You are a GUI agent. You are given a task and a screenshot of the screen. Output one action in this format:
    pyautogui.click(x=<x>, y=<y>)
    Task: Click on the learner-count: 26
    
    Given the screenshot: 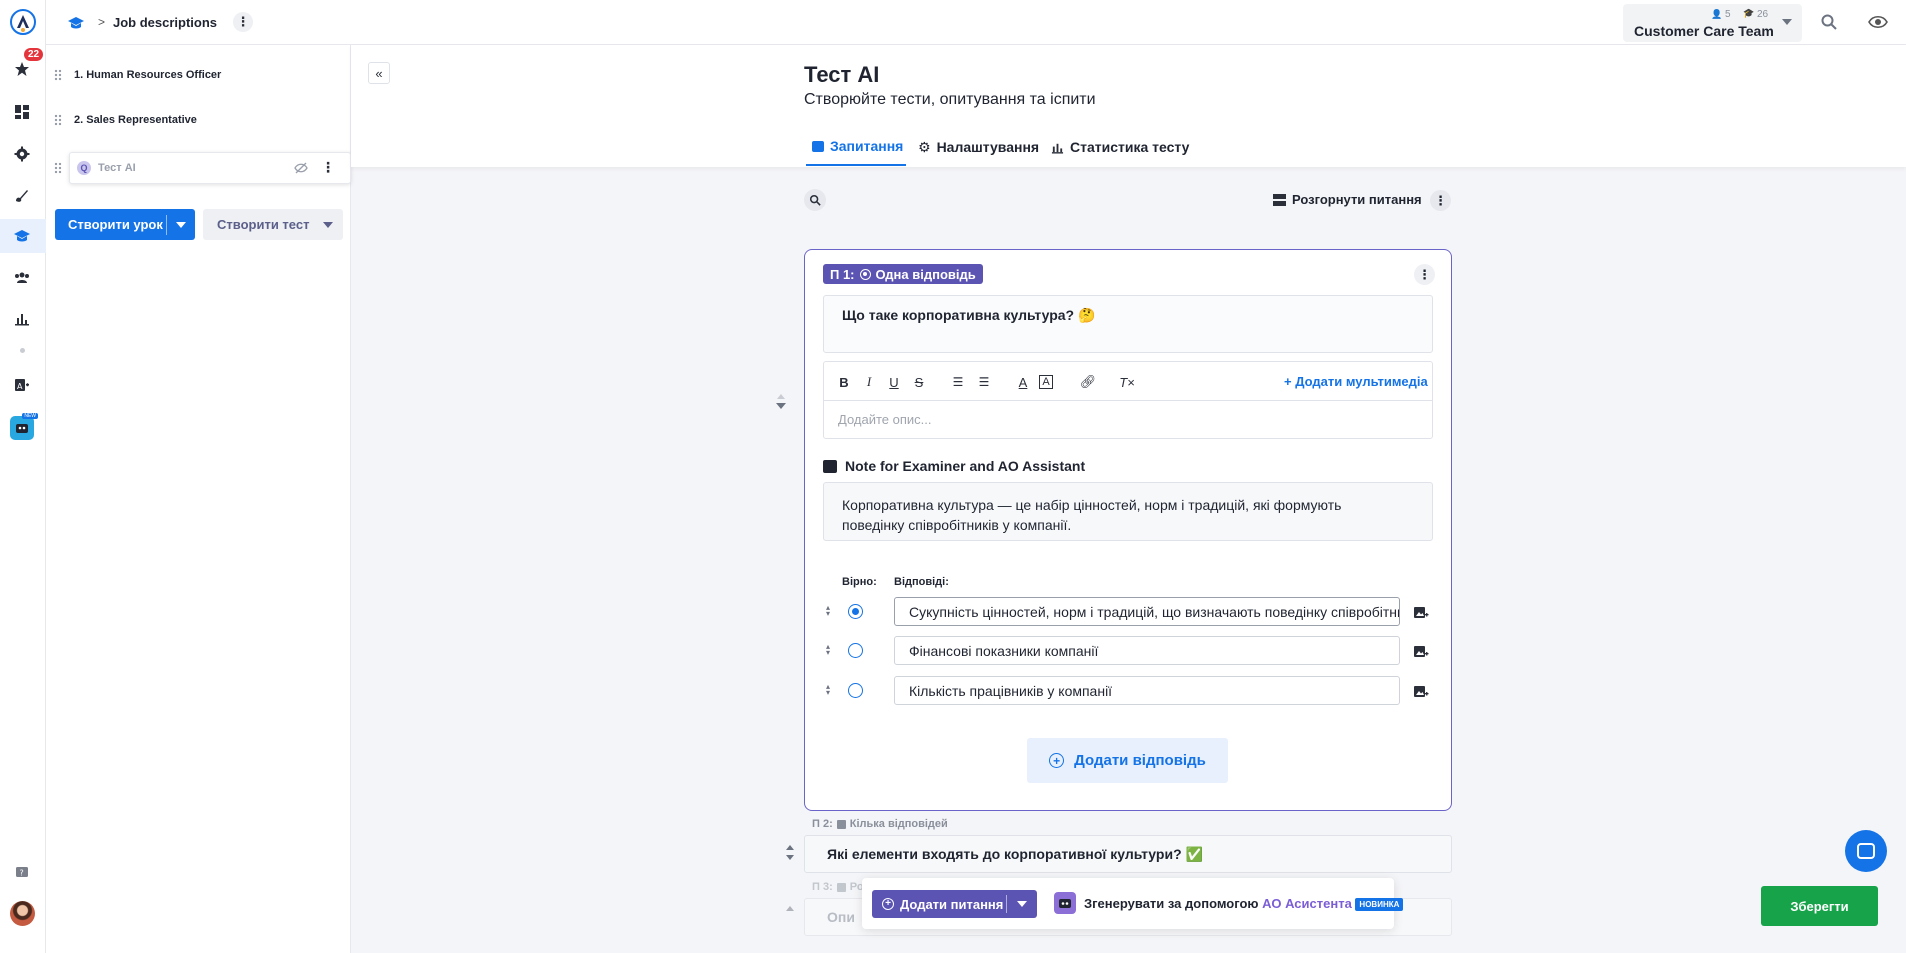 What is the action you would take?
    pyautogui.click(x=1763, y=14)
    